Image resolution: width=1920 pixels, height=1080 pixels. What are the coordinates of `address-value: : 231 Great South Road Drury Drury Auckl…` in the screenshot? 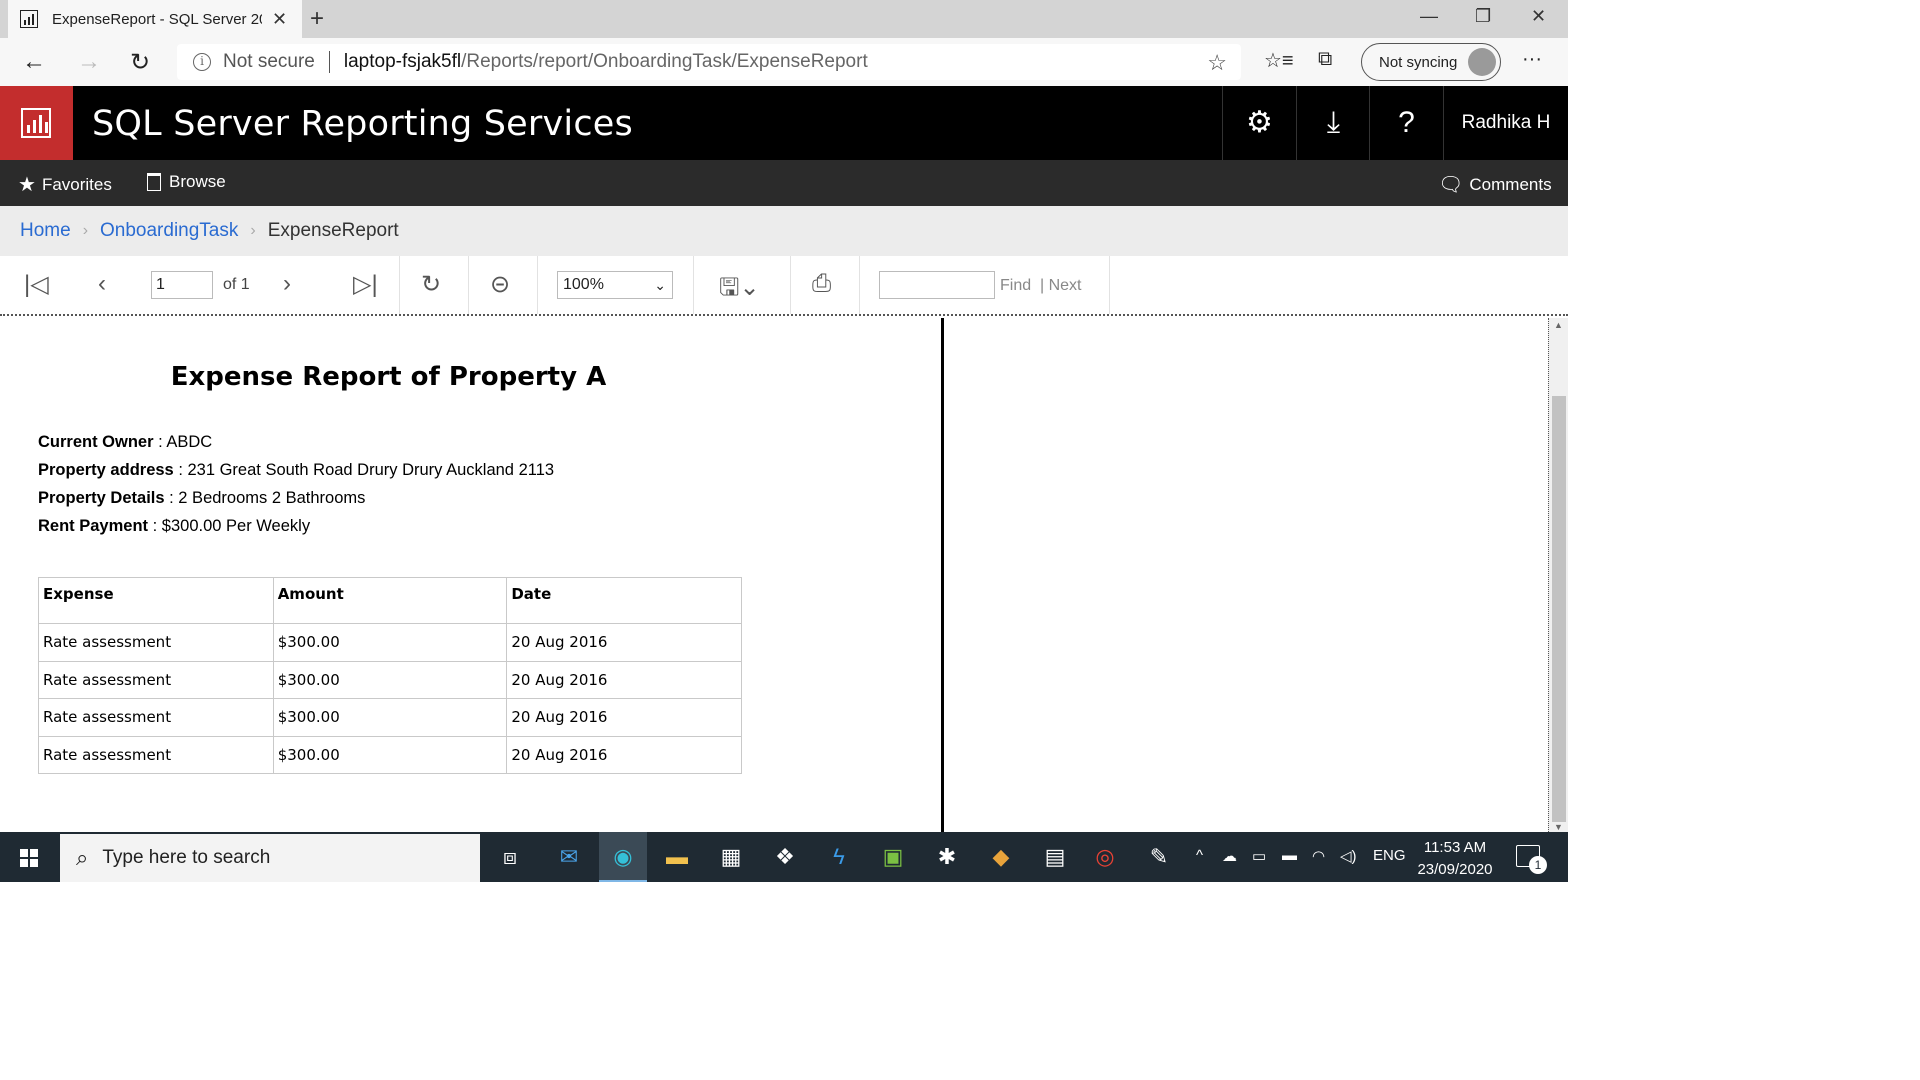 It's located at (364, 470).